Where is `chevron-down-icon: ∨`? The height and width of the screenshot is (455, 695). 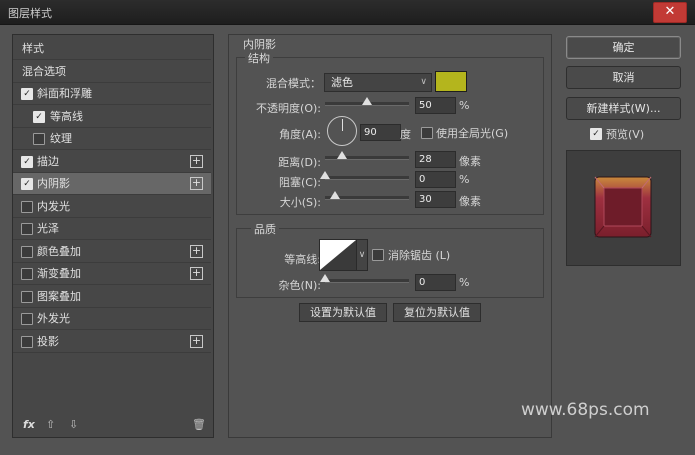
chevron-down-icon: ∨ is located at coordinates (362, 255).